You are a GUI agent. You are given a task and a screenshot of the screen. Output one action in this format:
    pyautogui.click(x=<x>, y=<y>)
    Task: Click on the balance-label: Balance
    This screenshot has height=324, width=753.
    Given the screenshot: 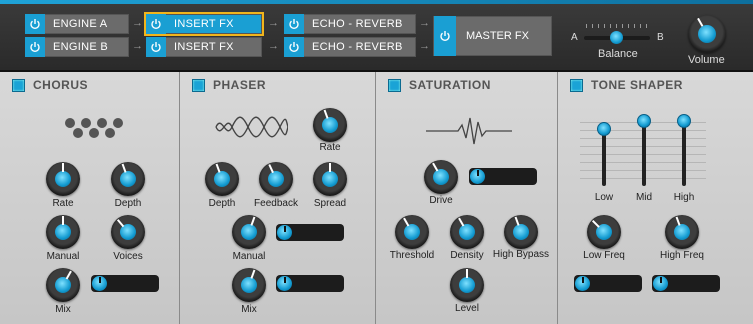 What is the action you would take?
    pyautogui.click(x=618, y=54)
    